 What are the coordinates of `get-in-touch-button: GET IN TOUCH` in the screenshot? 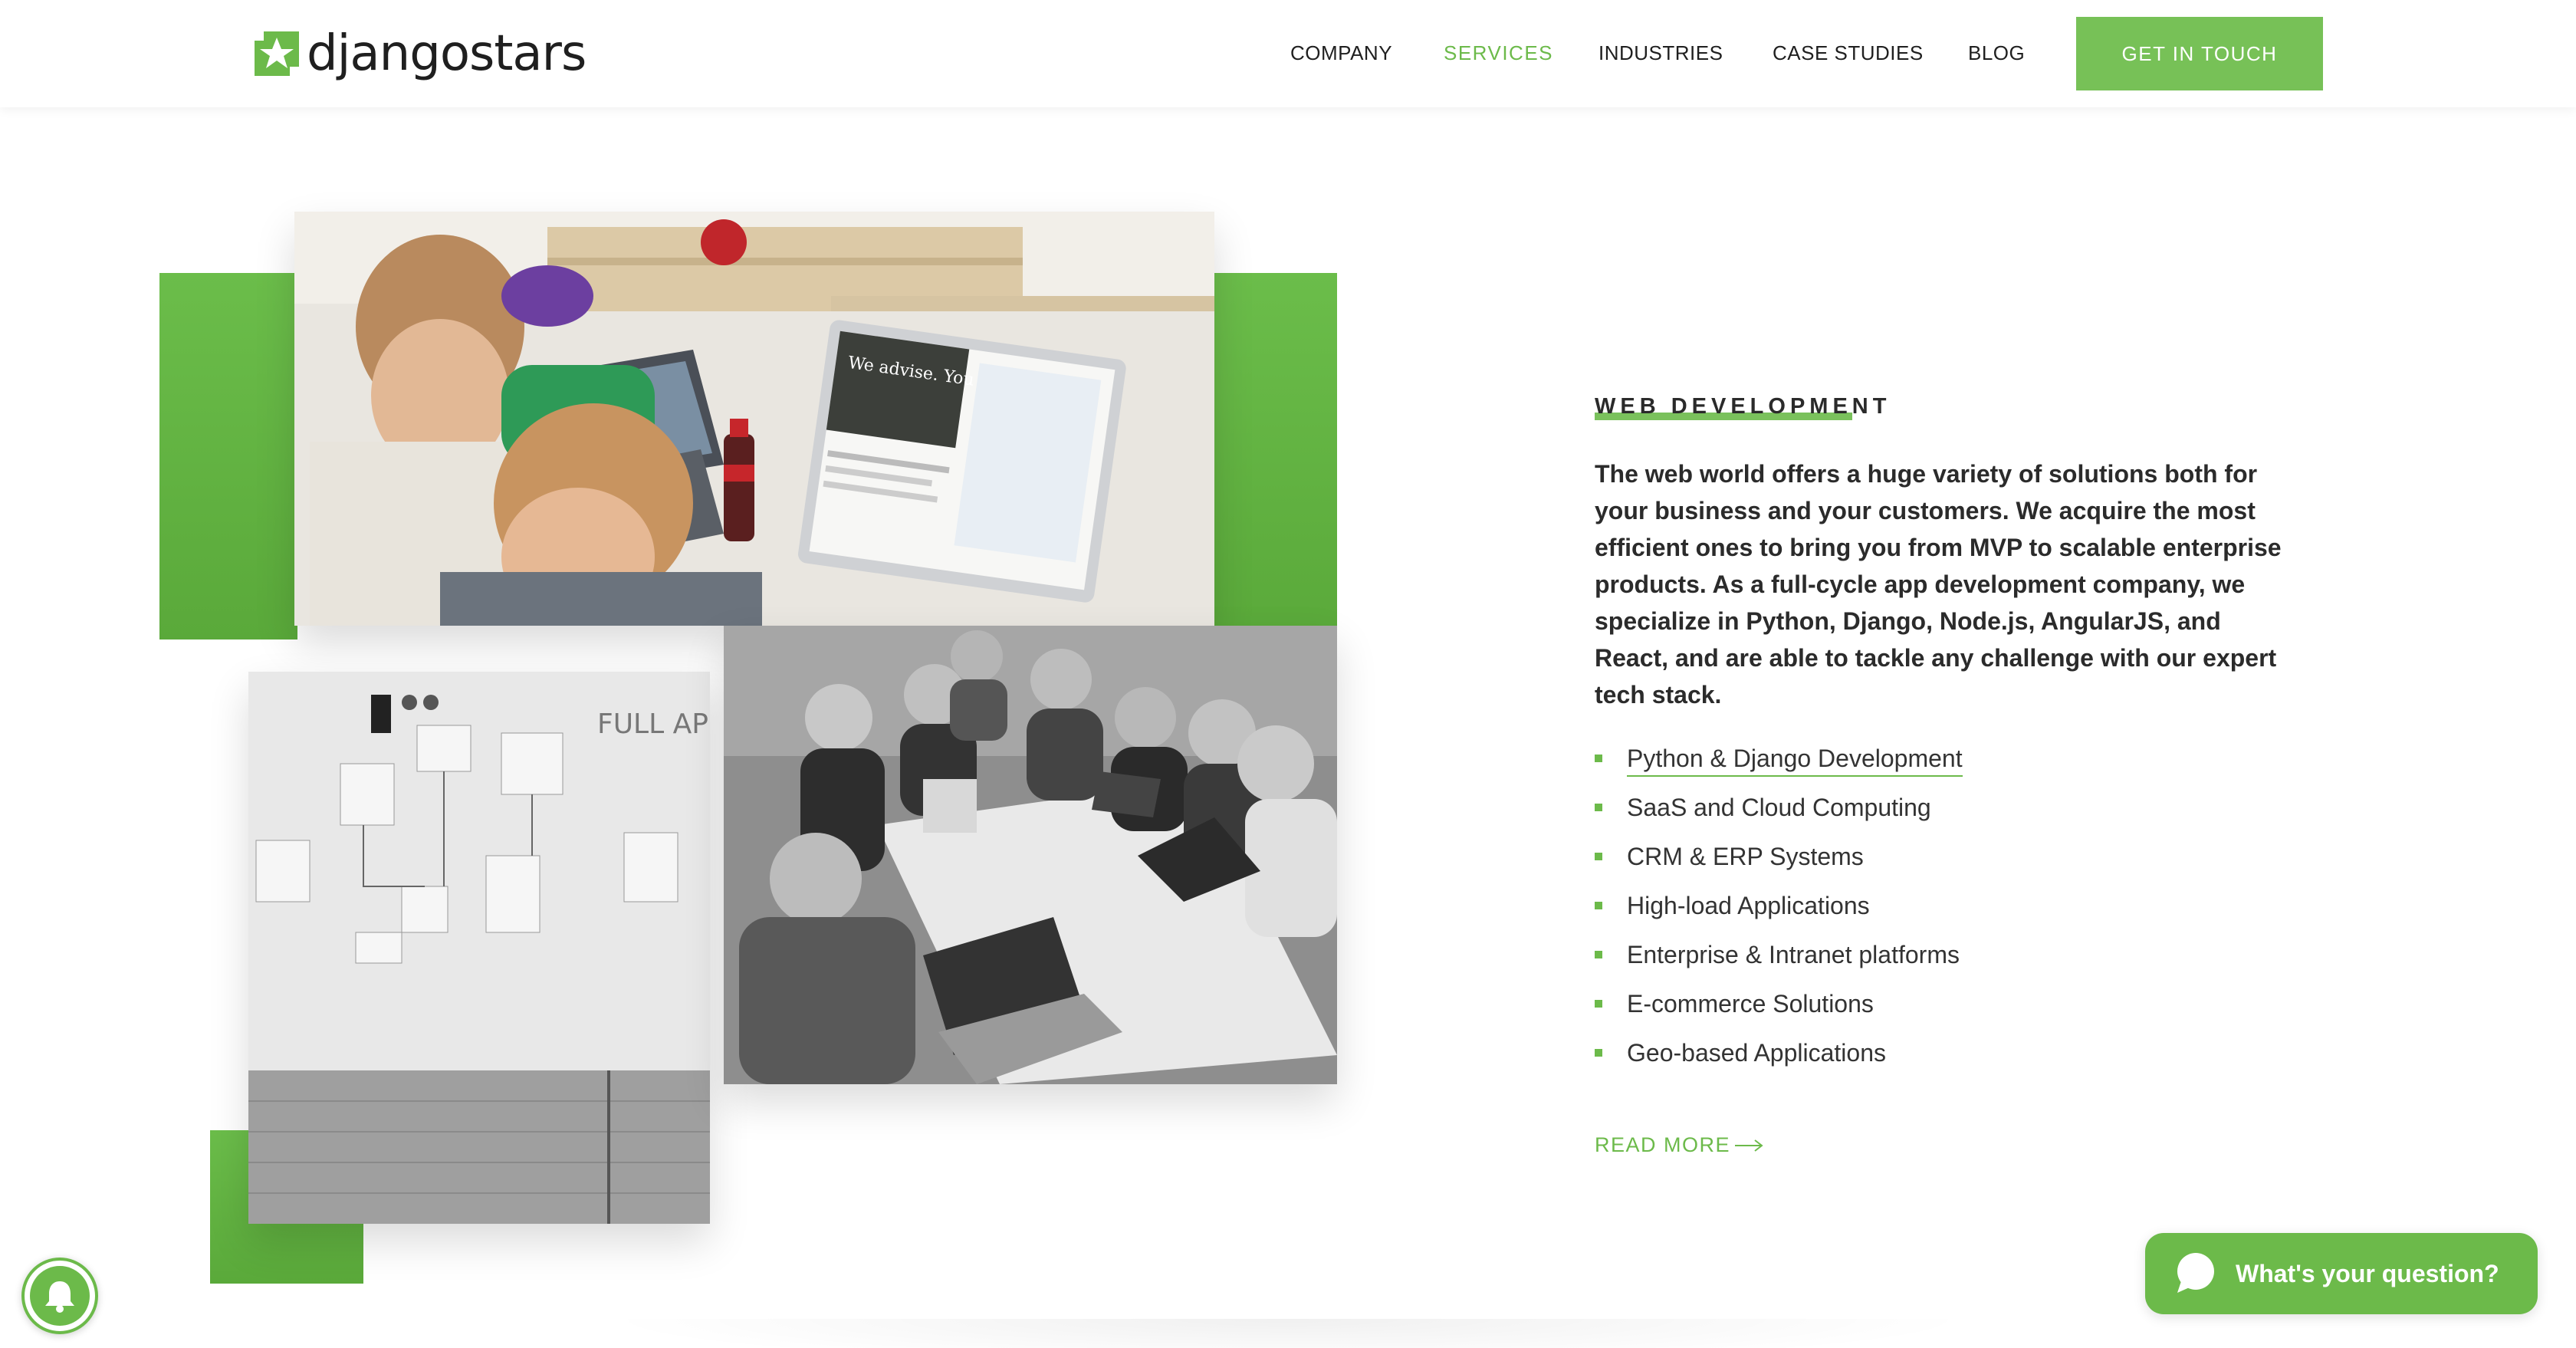 It's located at (2200, 53).